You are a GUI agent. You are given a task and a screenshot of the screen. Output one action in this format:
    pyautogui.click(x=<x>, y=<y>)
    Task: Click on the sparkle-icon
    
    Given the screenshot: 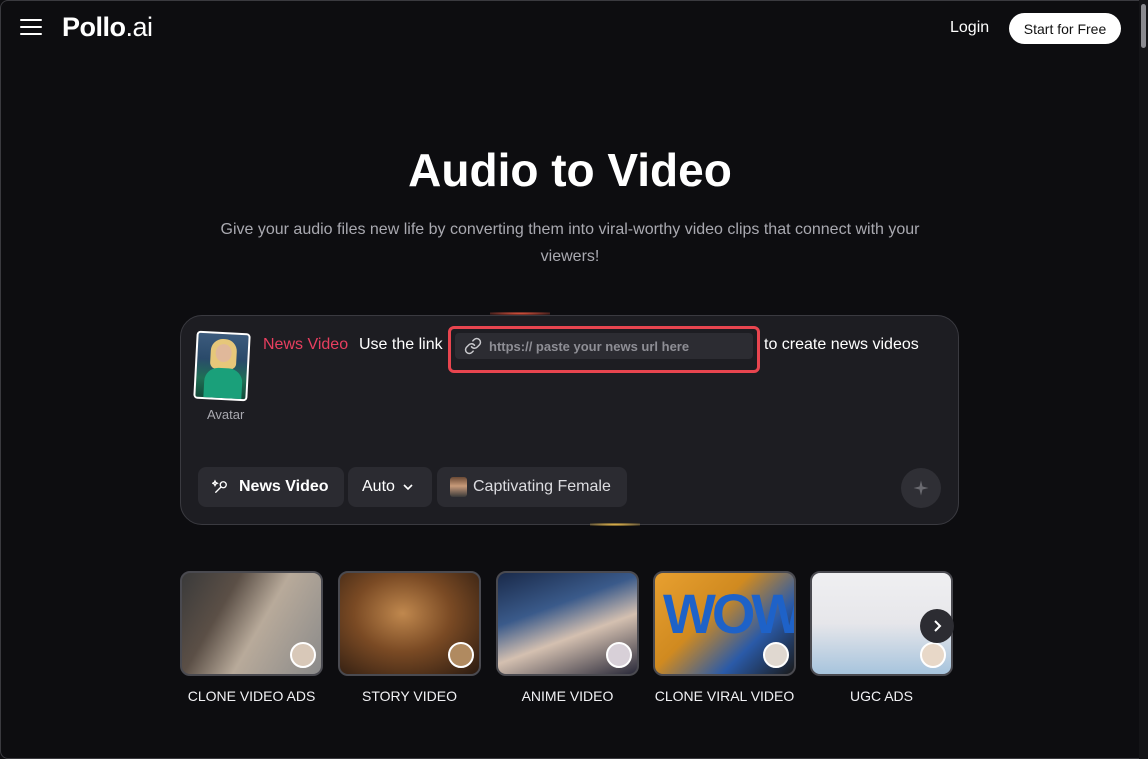 What is the action you would take?
    pyautogui.click(x=921, y=488)
    